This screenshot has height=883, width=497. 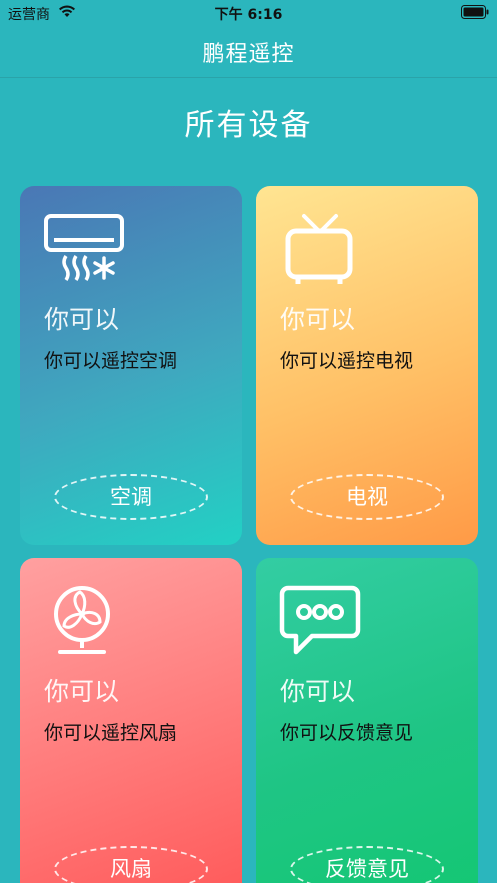 What do you see at coordinates (347, 733) in the screenshot?
I see `card-description: 你可以反馈意见` at bounding box center [347, 733].